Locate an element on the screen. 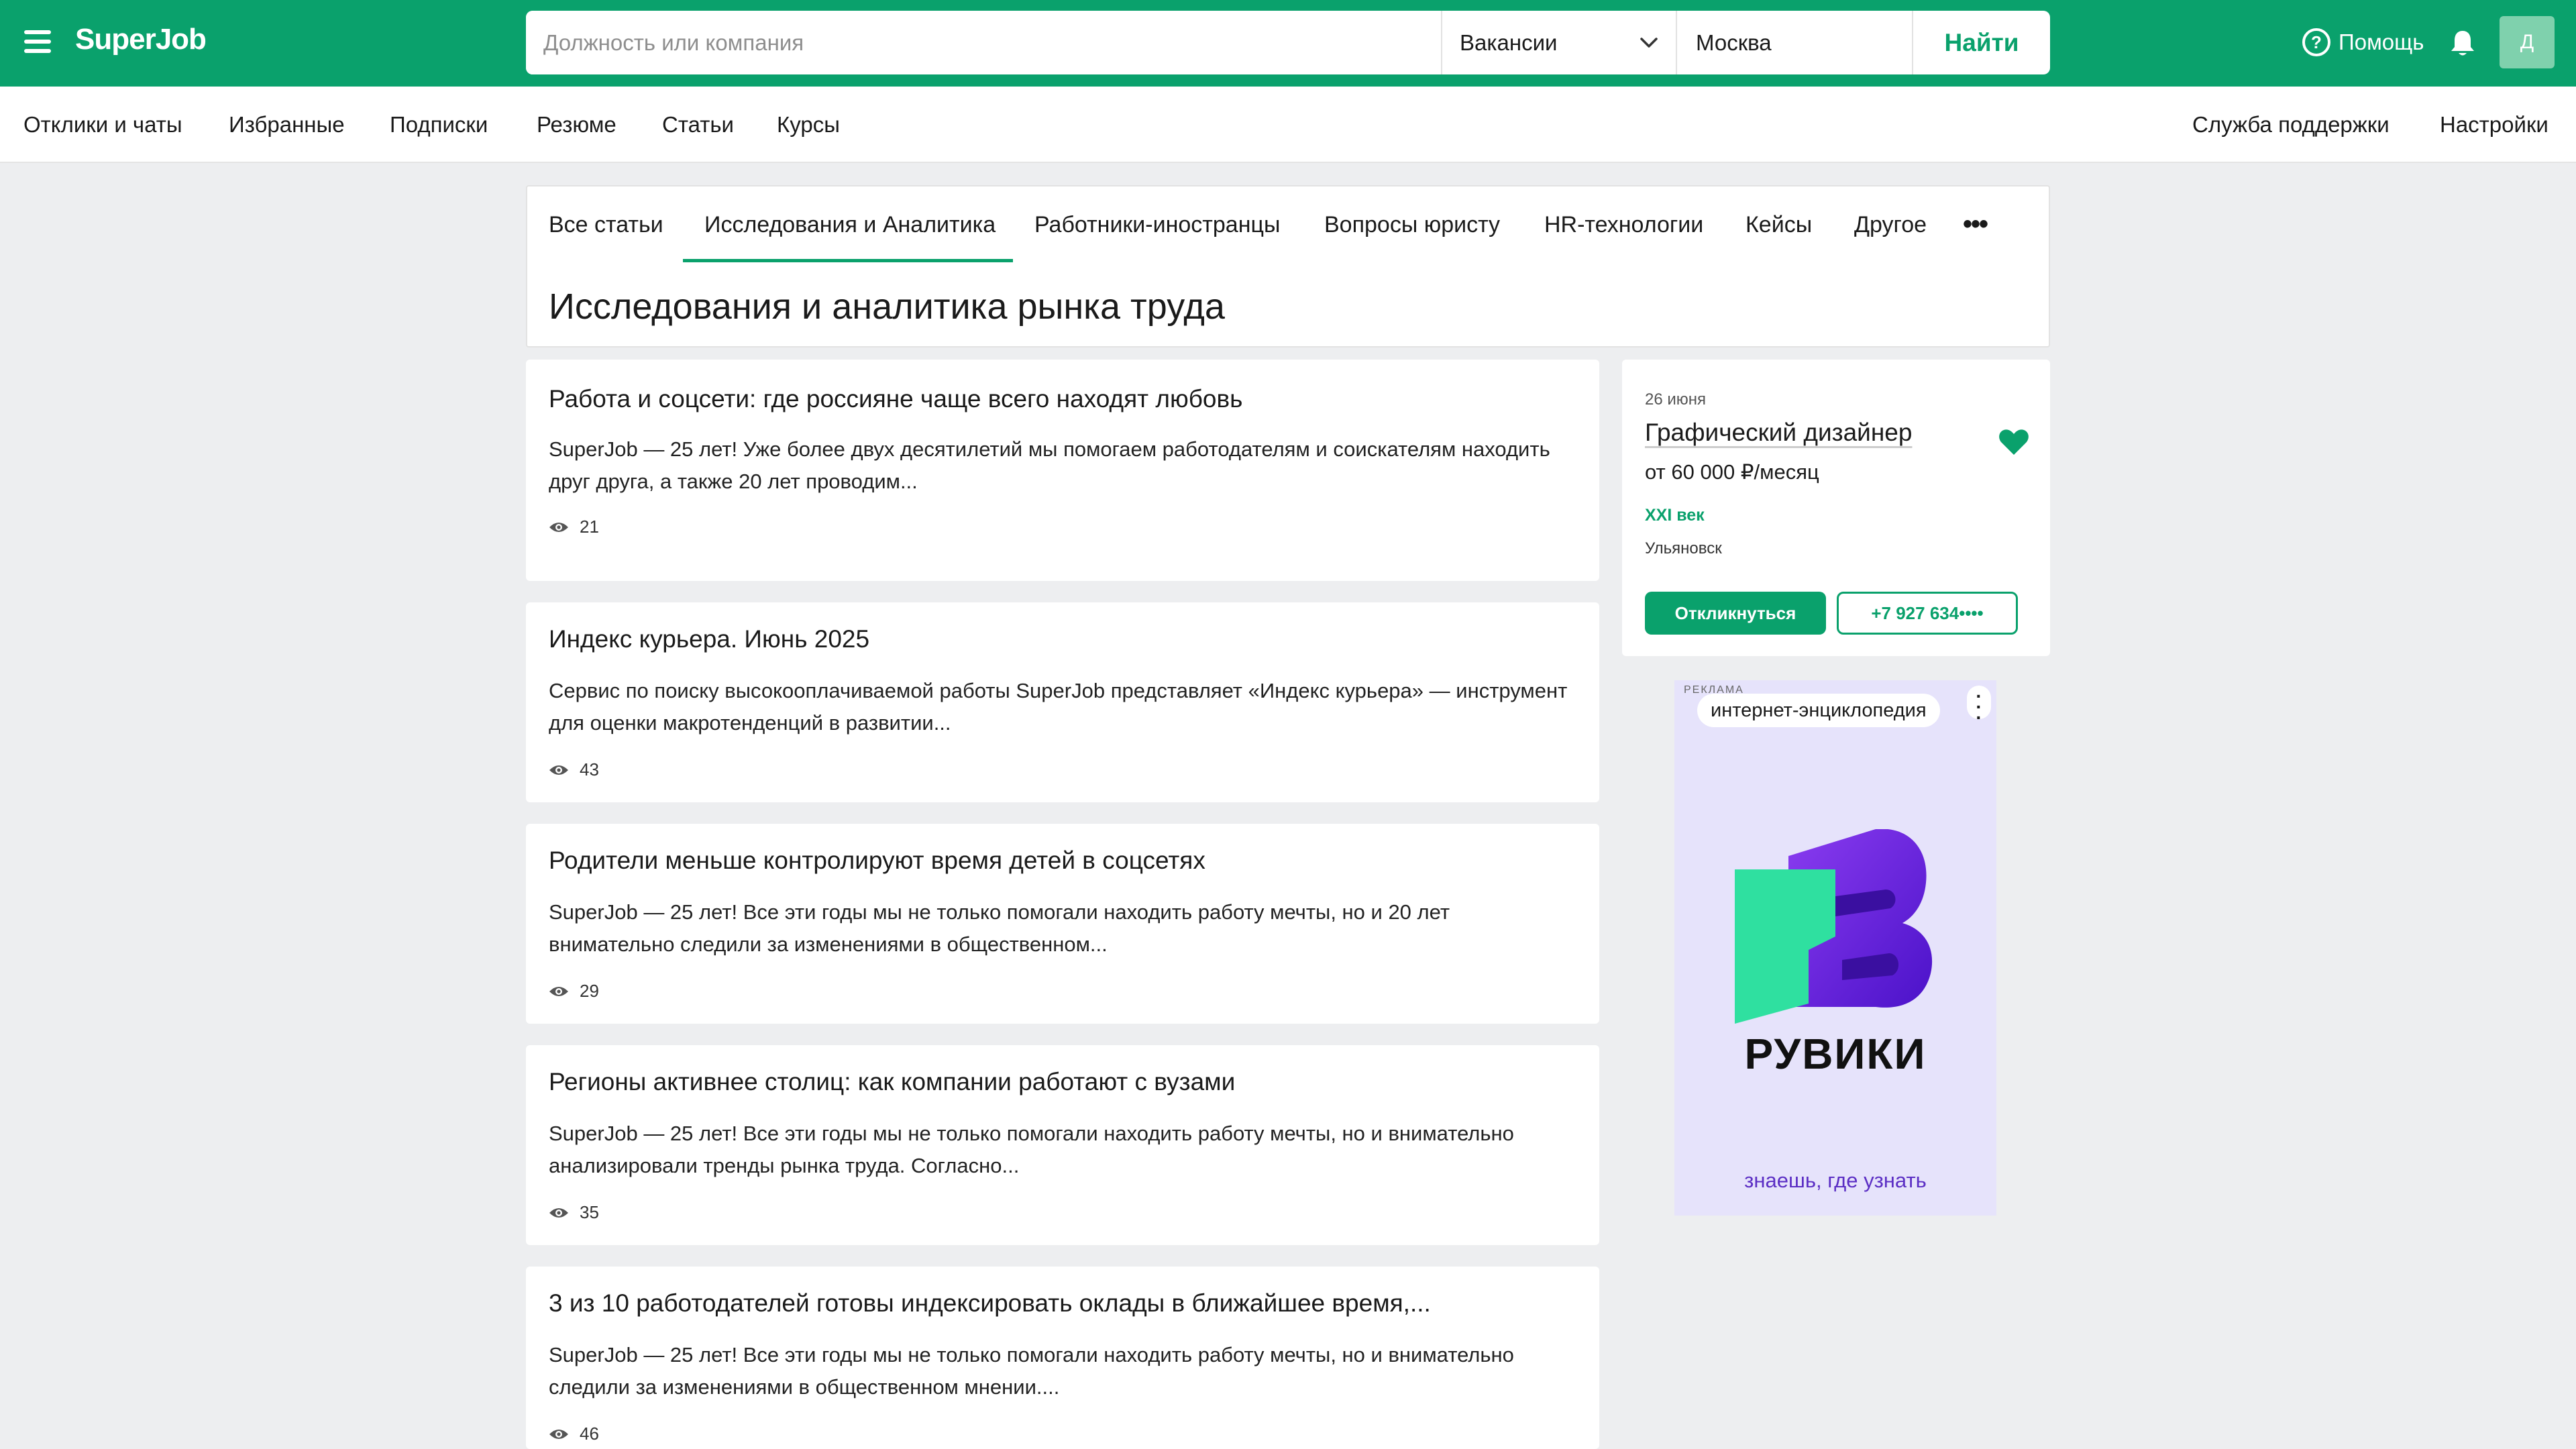 This screenshot has width=2576, height=1449. nav-articles: Статьи is located at coordinates (698, 125).